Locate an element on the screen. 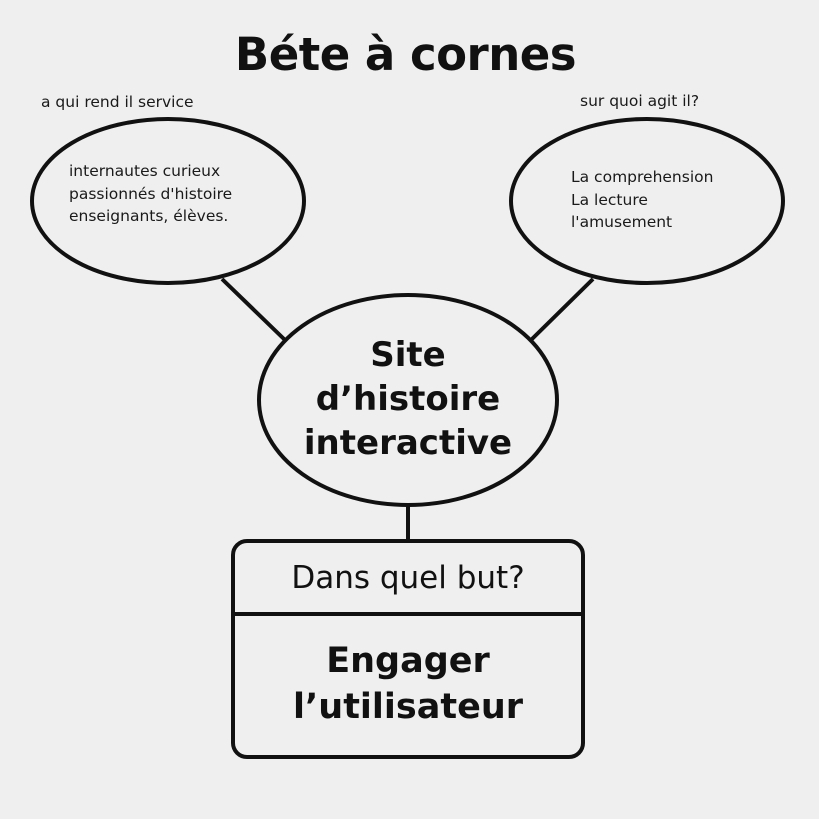 This screenshot has height=819, width=819. center-label-line: d’histoire is located at coordinates (408, 399).